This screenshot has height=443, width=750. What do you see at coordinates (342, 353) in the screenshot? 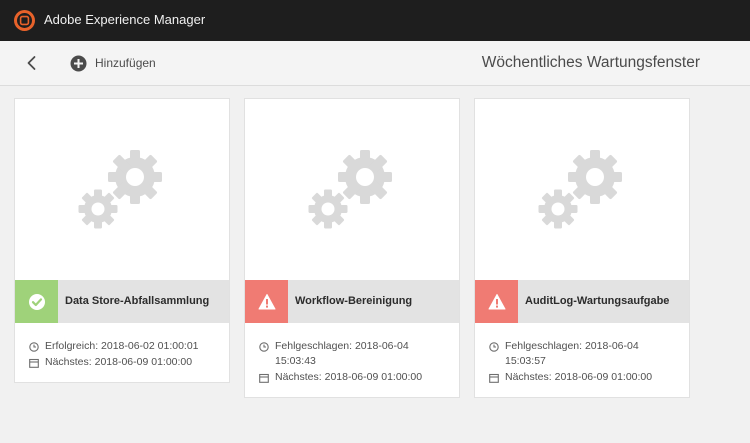
I see `last-run-text: Fehlgeschlagen: 2018-06-04 15:03:43` at bounding box center [342, 353].